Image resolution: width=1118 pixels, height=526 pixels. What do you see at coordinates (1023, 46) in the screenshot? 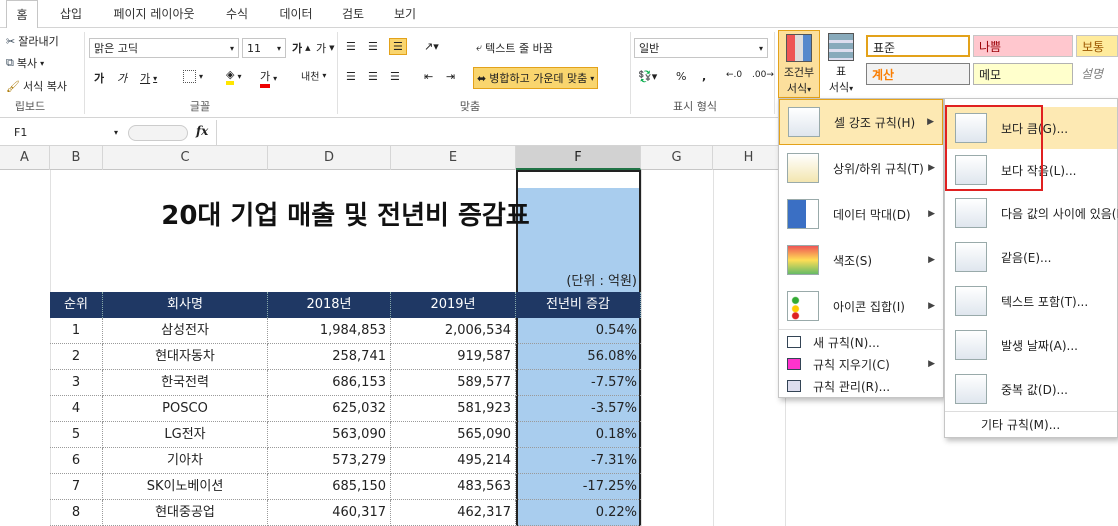
I see `style-bad: 나쁨` at bounding box center [1023, 46].